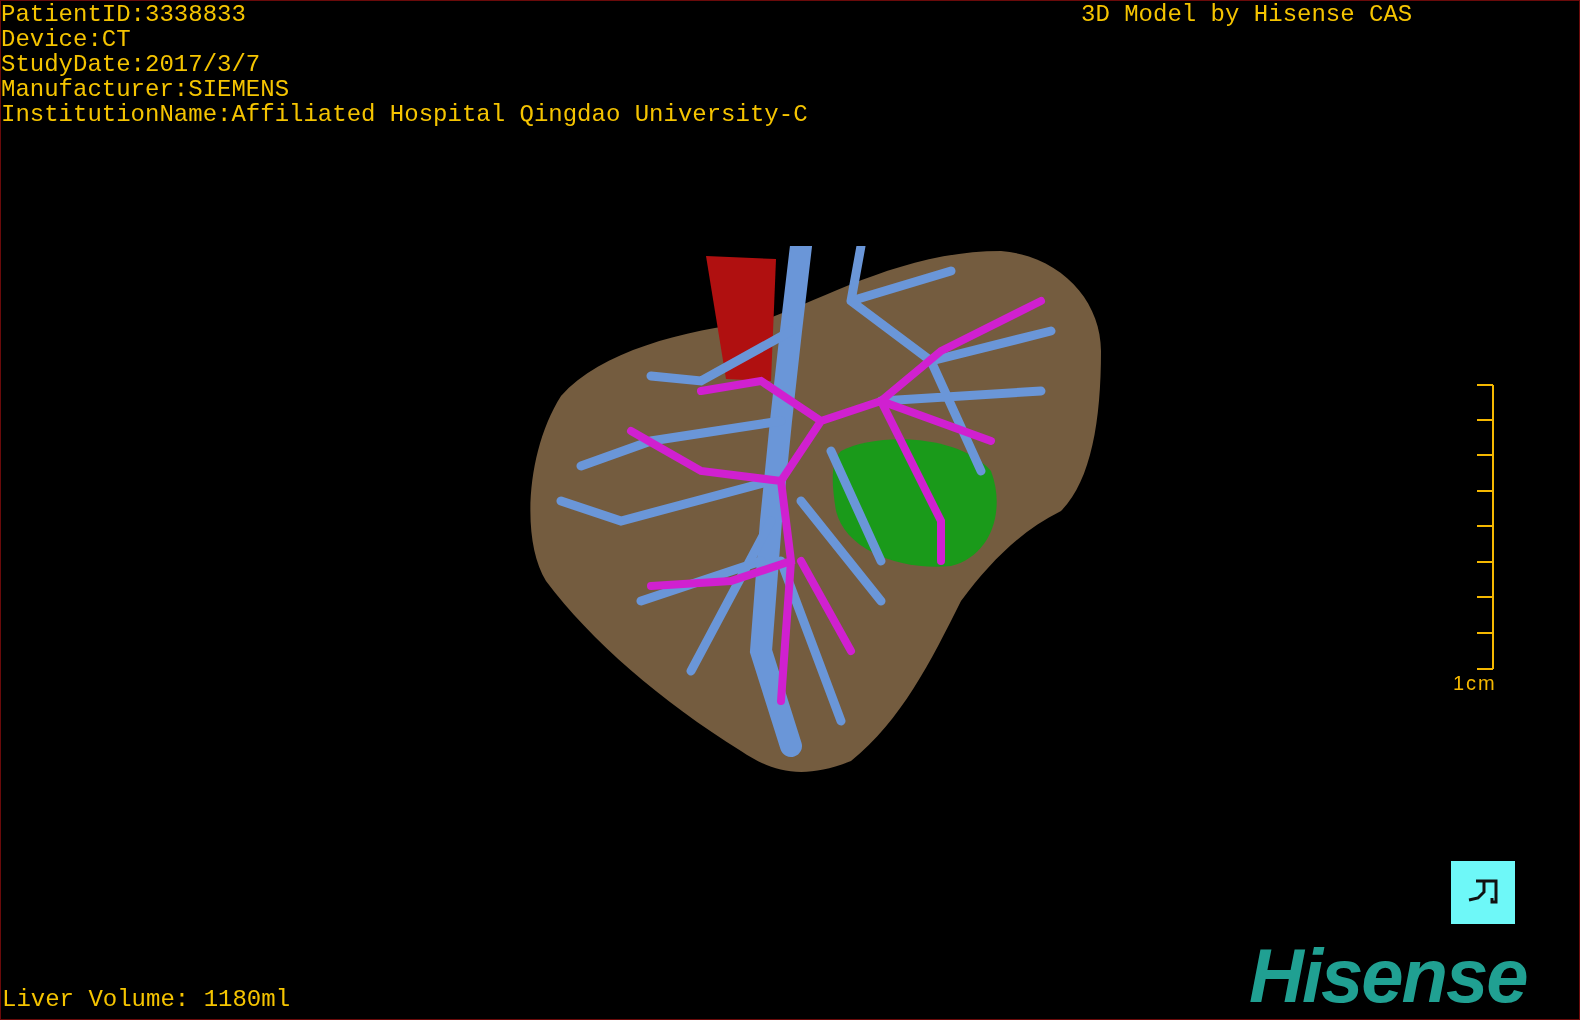 This screenshot has width=1580, height=1020. I want to click on patient-info-line: Device:CT, so click(66, 39).